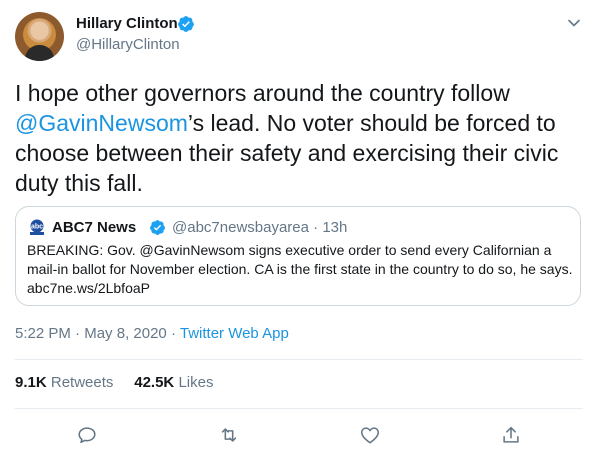 The image size is (598, 458). I want to click on reply-icon, so click(87, 435).